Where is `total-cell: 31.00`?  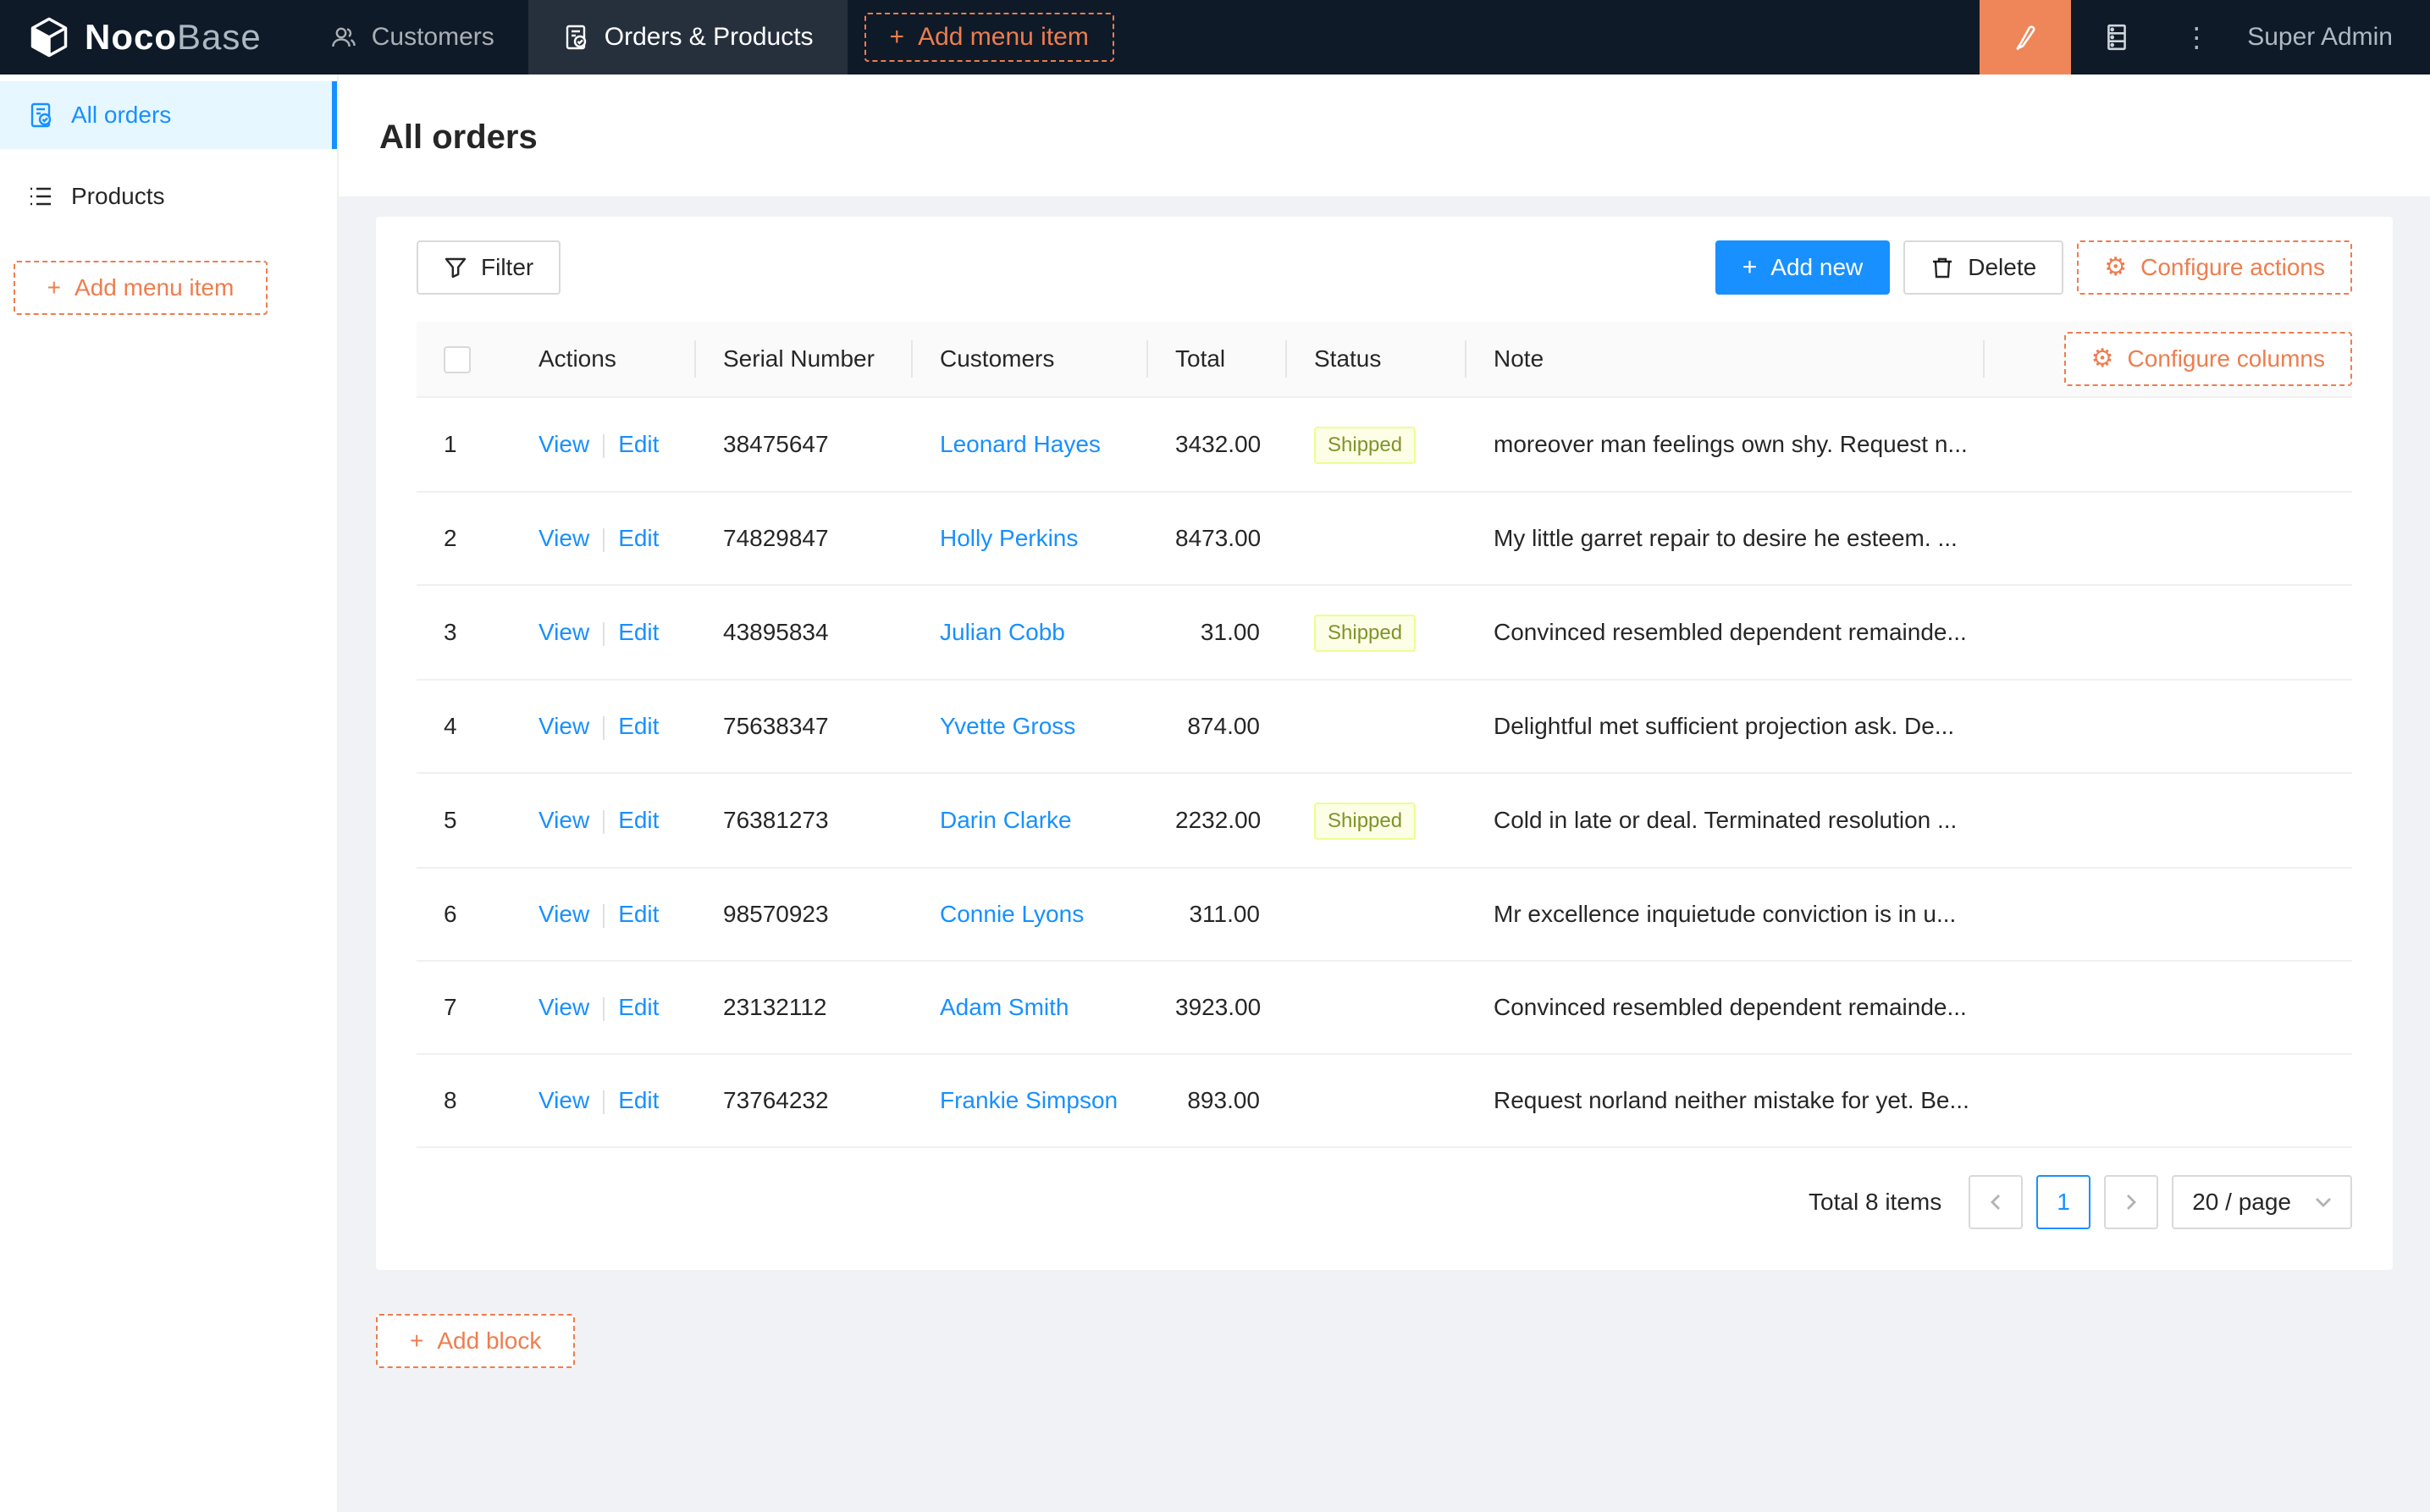 total-cell: 31.00 is located at coordinates (1217, 633).